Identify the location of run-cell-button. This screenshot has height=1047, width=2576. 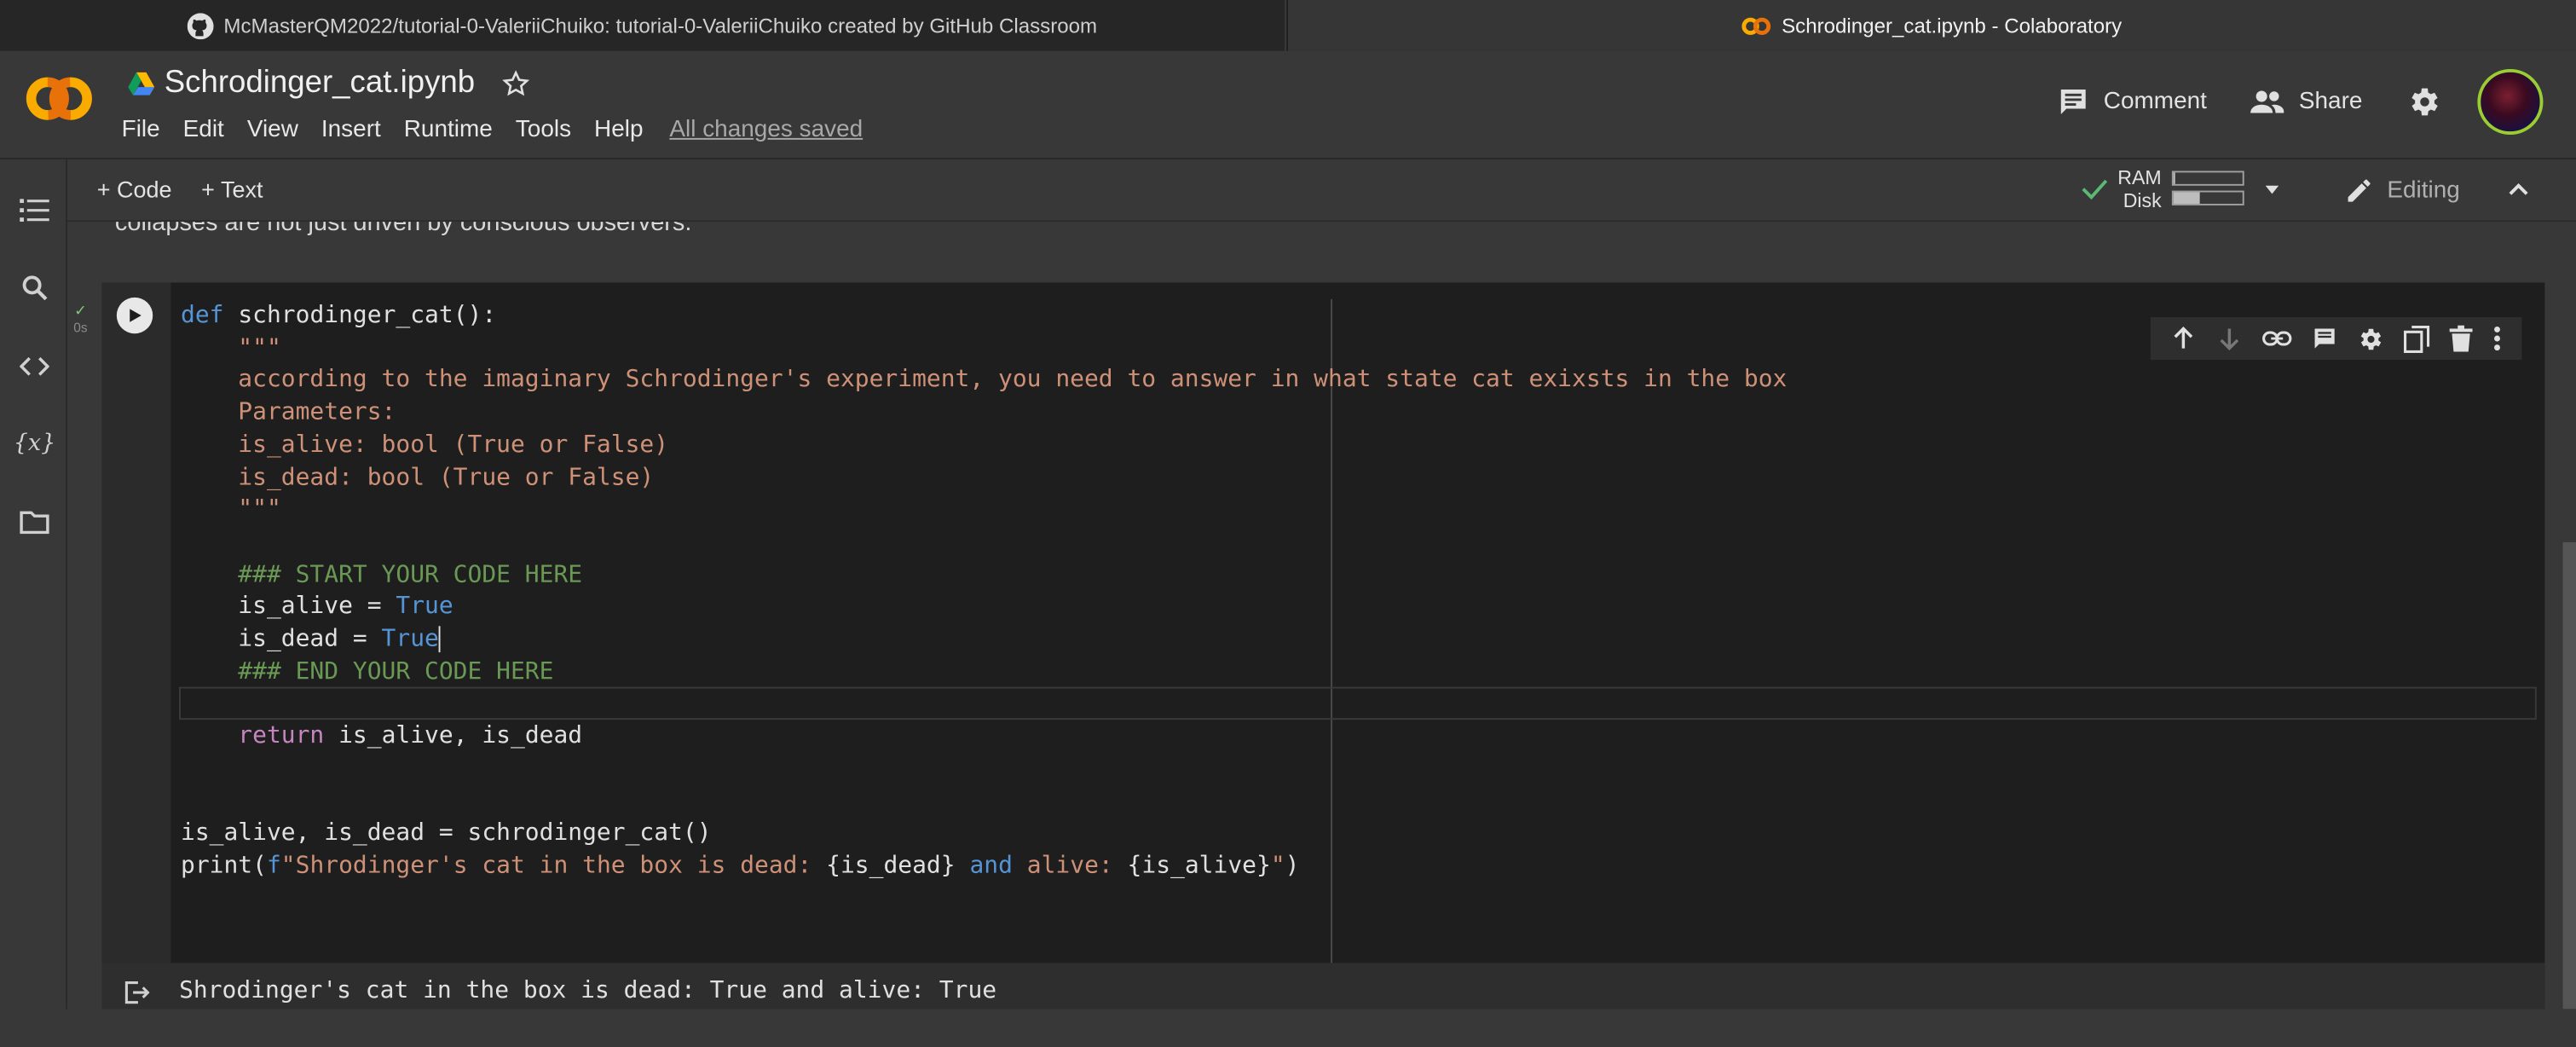
(134, 315).